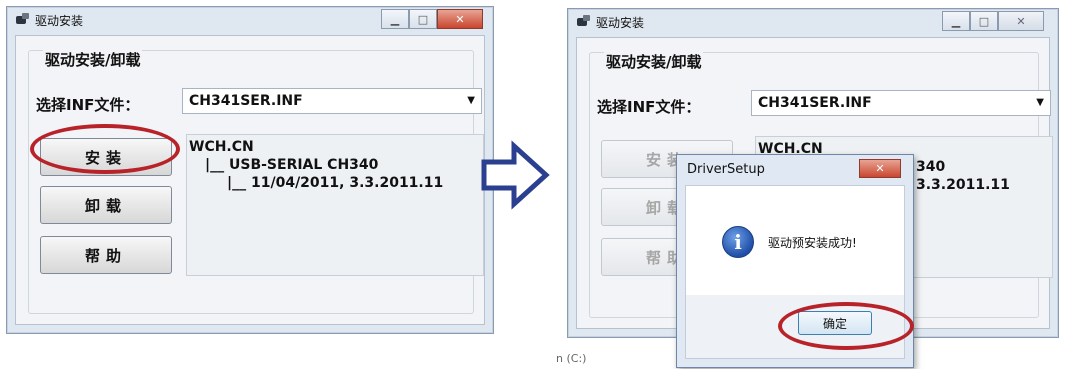  Describe the element at coordinates (106, 255) in the screenshot. I see `help-button: 帮助` at that location.